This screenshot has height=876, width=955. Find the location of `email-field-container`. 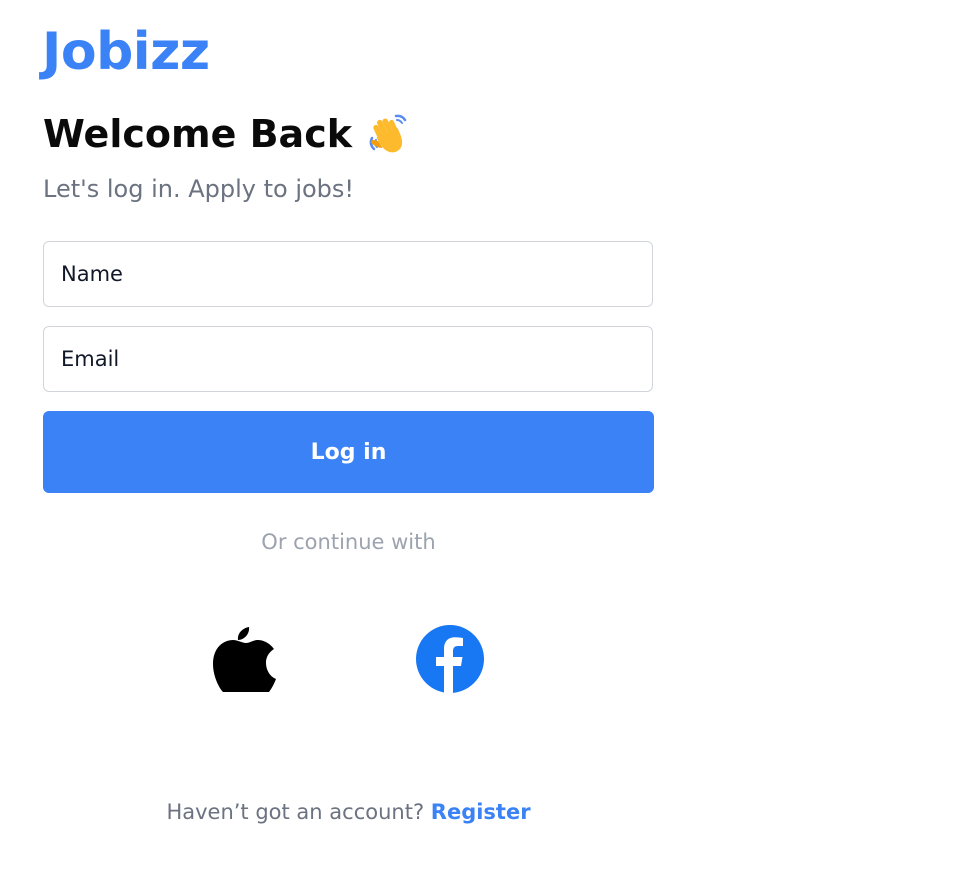

email-field-container is located at coordinates (348, 359).